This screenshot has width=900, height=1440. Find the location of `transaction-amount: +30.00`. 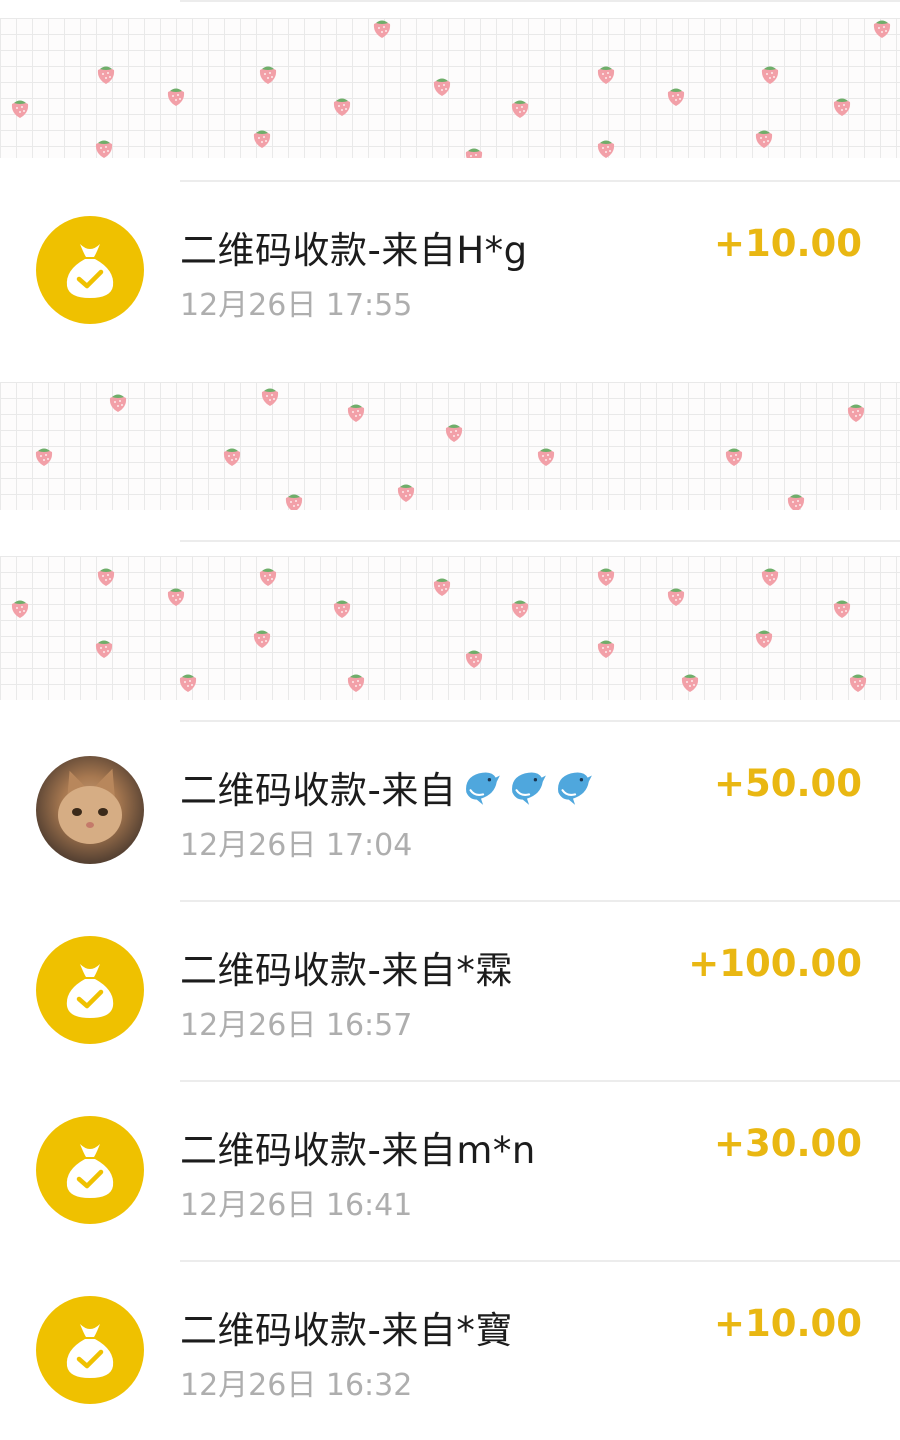

transaction-amount: +30.00 is located at coordinates (787, 1143).